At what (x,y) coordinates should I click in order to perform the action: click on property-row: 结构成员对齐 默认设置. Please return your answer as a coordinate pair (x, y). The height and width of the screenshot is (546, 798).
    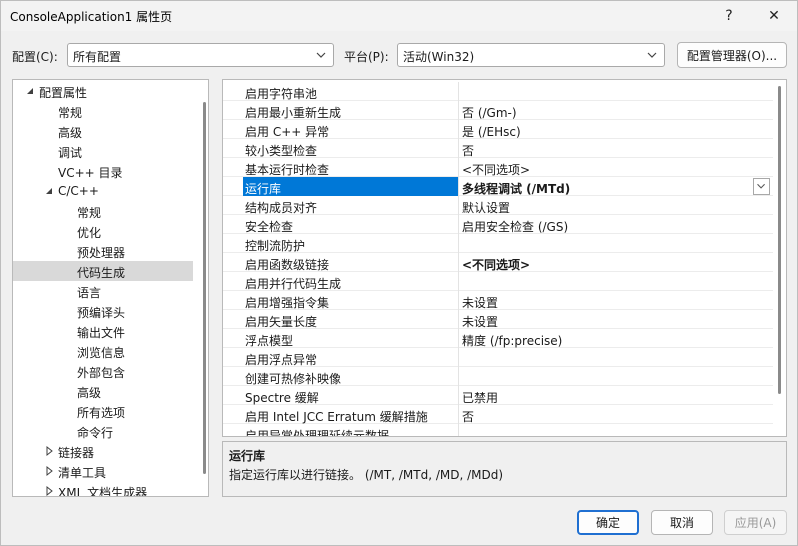
    Looking at the image, I should click on (498, 205).